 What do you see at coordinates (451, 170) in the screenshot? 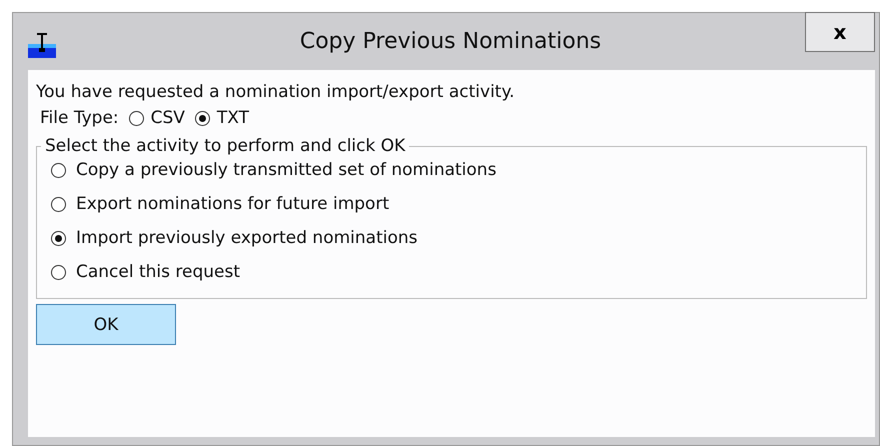
I see `radio-option: Copy a previously transmitted set of nominations` at bounding box center [451, 170].